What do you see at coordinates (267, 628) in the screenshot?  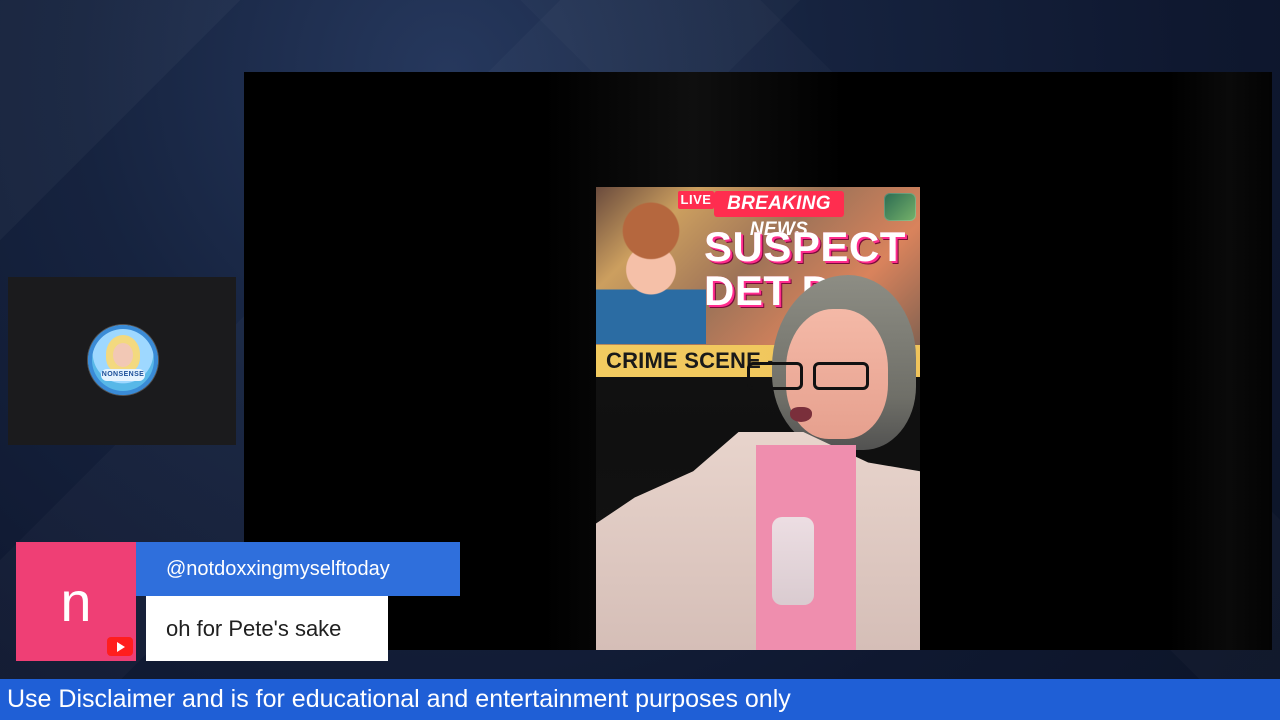 I see `comment-message: oh for Pete's sake` at bounding box center [267, 628].